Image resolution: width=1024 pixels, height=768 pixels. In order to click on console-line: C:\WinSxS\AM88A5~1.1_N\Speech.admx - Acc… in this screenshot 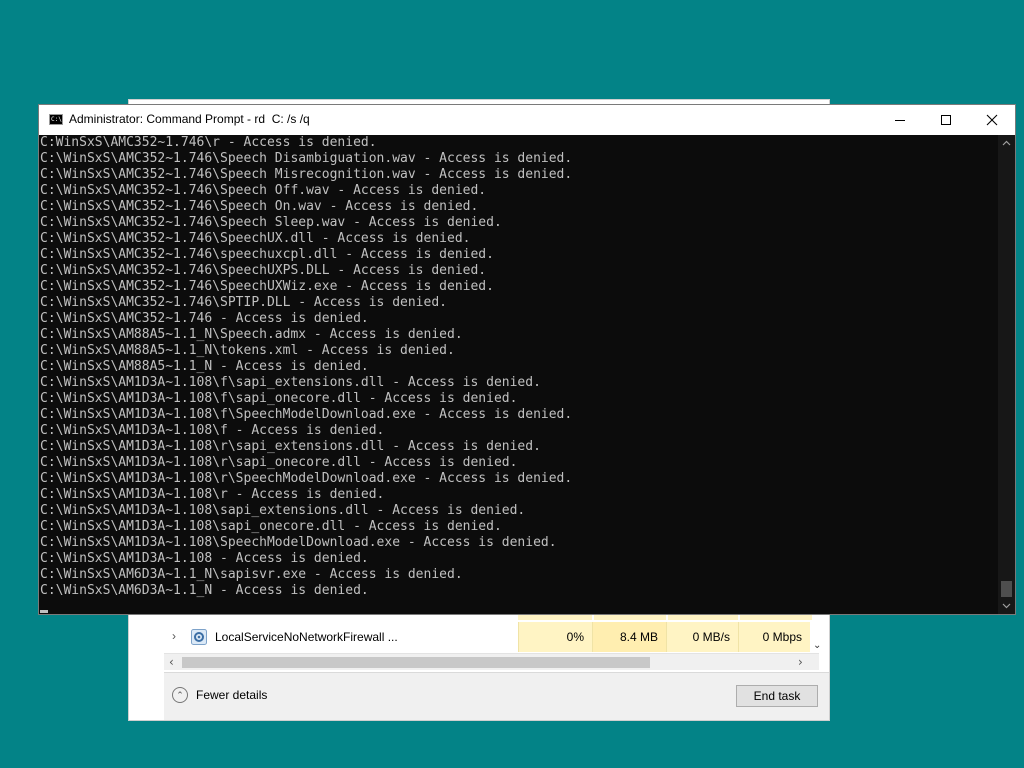, I will do `click(251, 334)`.